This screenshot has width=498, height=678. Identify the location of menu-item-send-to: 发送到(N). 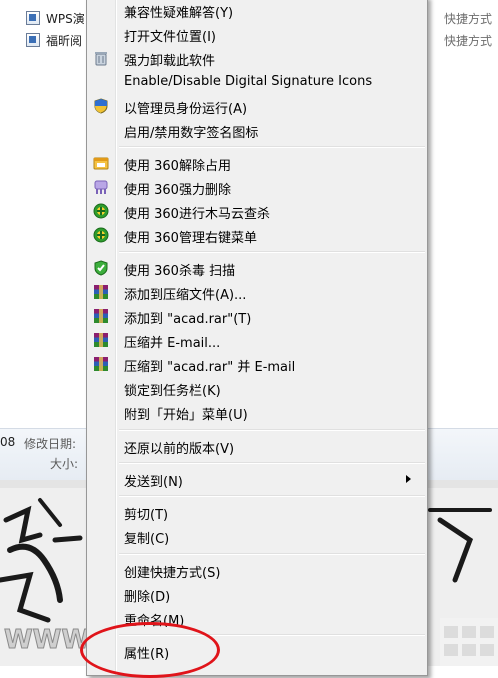
(257, 479).